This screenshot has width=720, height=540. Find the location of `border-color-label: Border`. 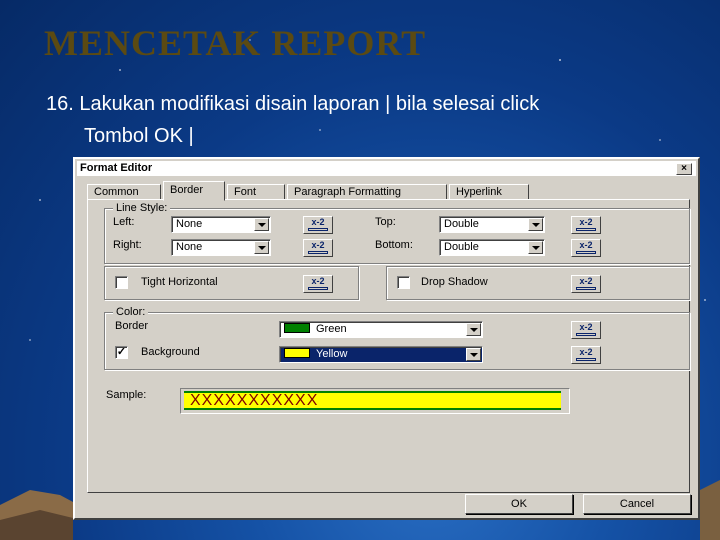

border-color-label: Border is located at coordinates (132, 326).